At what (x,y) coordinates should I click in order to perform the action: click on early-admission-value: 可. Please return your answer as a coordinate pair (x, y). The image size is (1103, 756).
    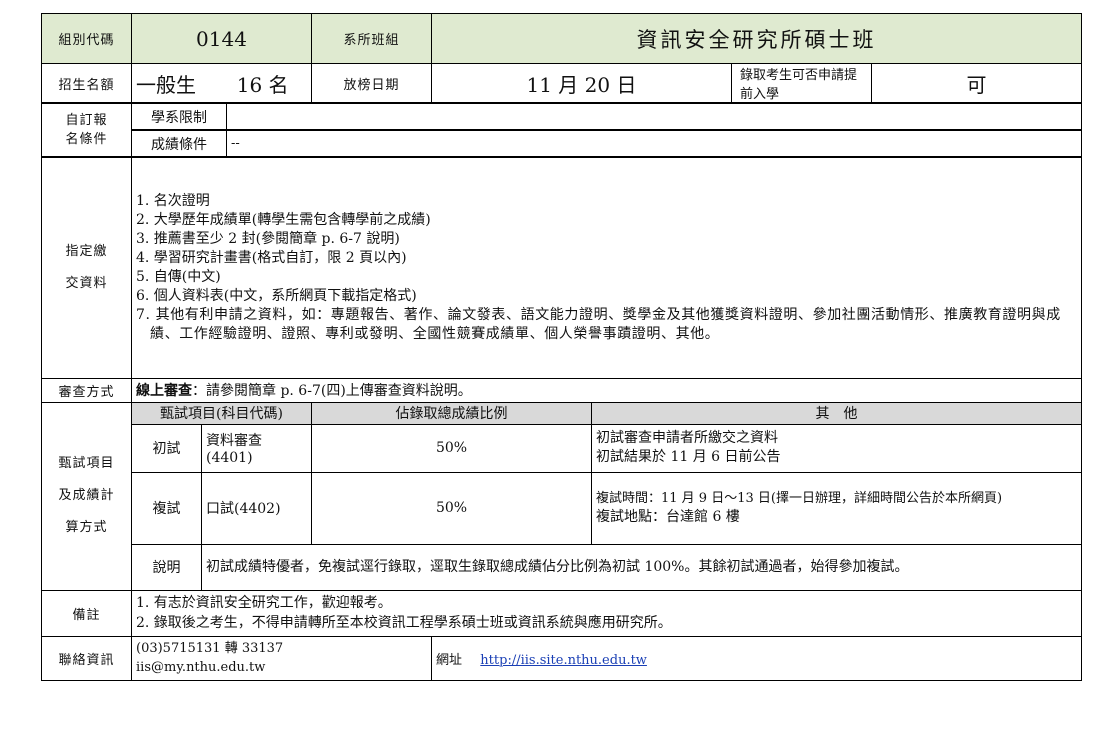
    Looking at the image, I should click on (976, 83).